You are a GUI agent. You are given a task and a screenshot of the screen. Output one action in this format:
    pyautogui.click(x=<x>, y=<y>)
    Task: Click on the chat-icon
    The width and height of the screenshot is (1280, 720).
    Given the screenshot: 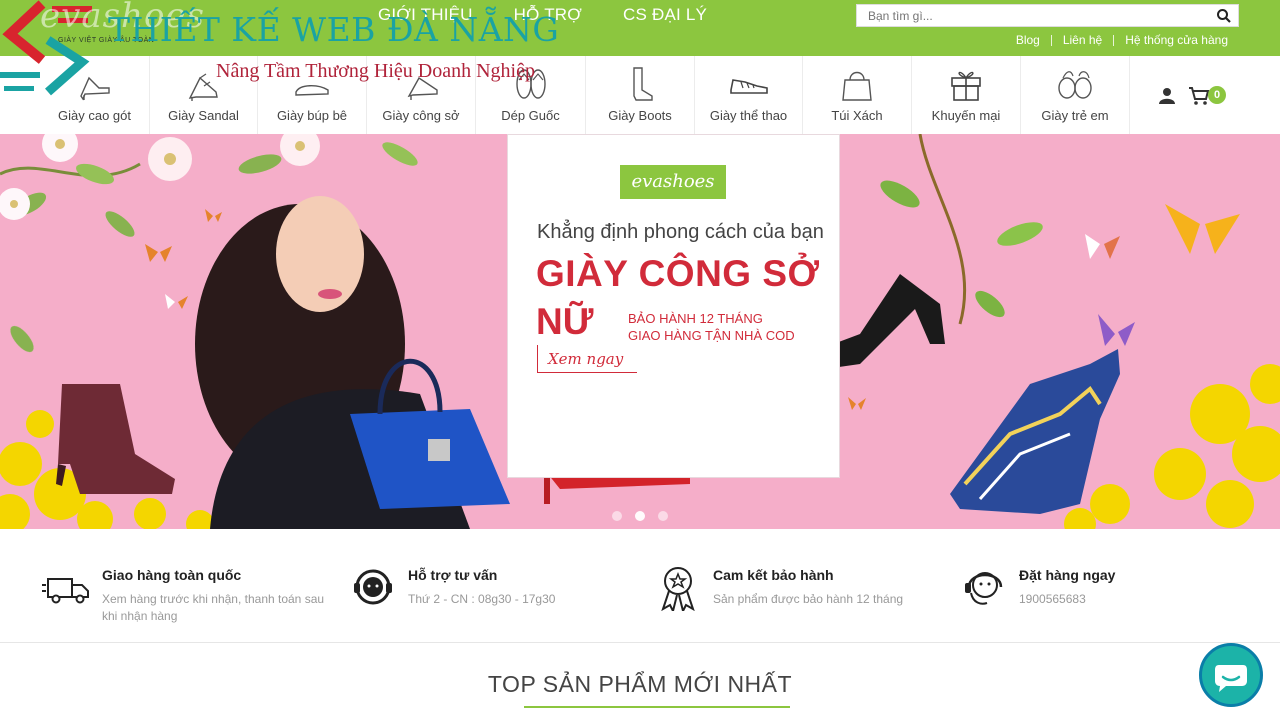 What is the action you would take?
    pyautogui.click(x=1231, y=678)
    